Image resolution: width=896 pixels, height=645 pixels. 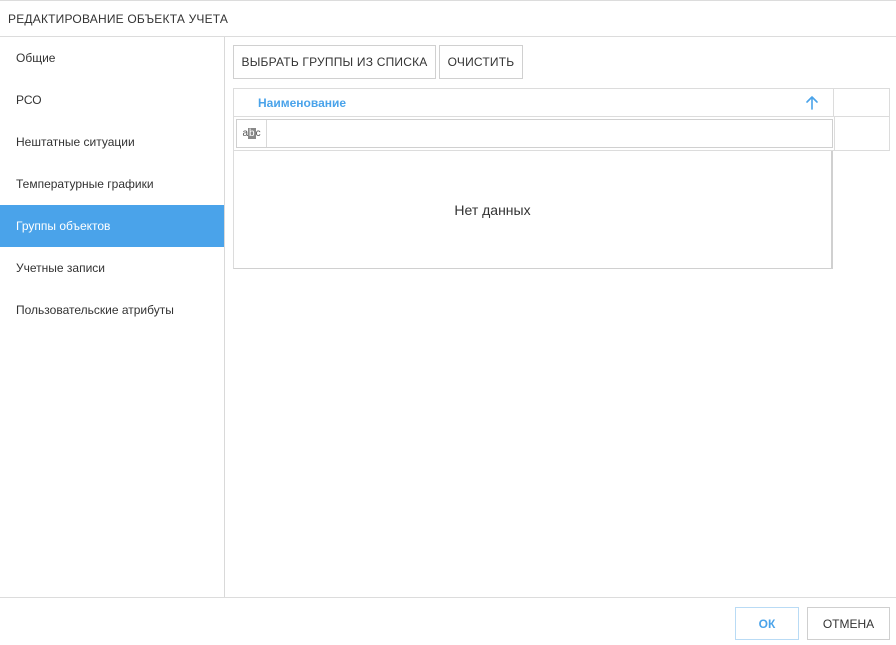 I want to click on grid-header: Наименование, so click(x=561, y=102).